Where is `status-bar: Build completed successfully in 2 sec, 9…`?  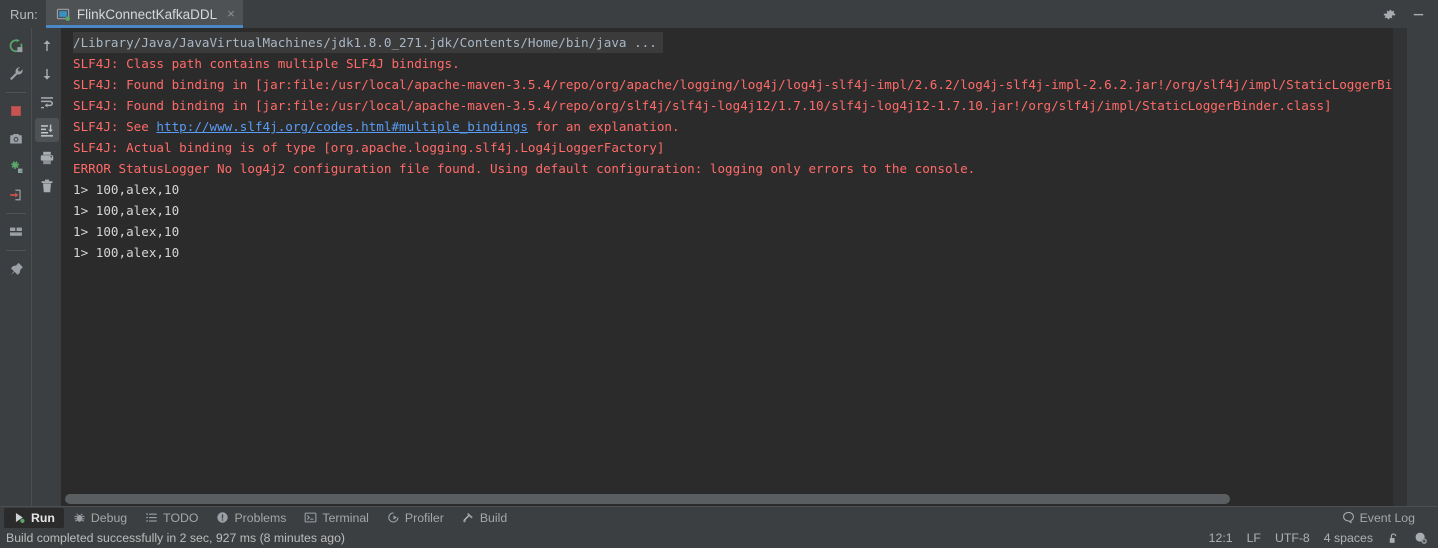 status-bar: Build completed successfully in 2 sec, 9… is located at coordinates (719, 538).